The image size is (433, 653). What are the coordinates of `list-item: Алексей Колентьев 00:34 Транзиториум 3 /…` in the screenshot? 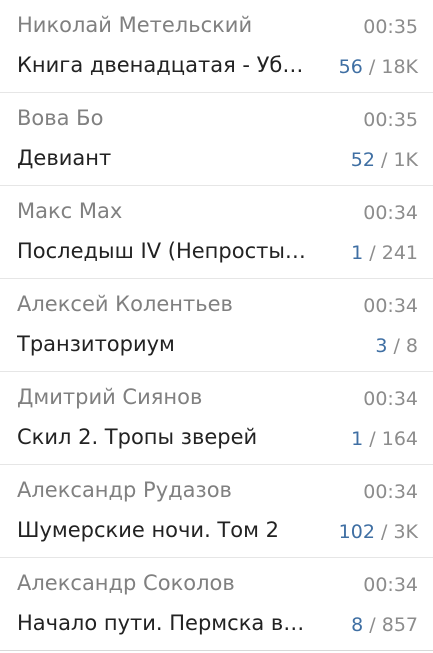 It's located at (216, 325).